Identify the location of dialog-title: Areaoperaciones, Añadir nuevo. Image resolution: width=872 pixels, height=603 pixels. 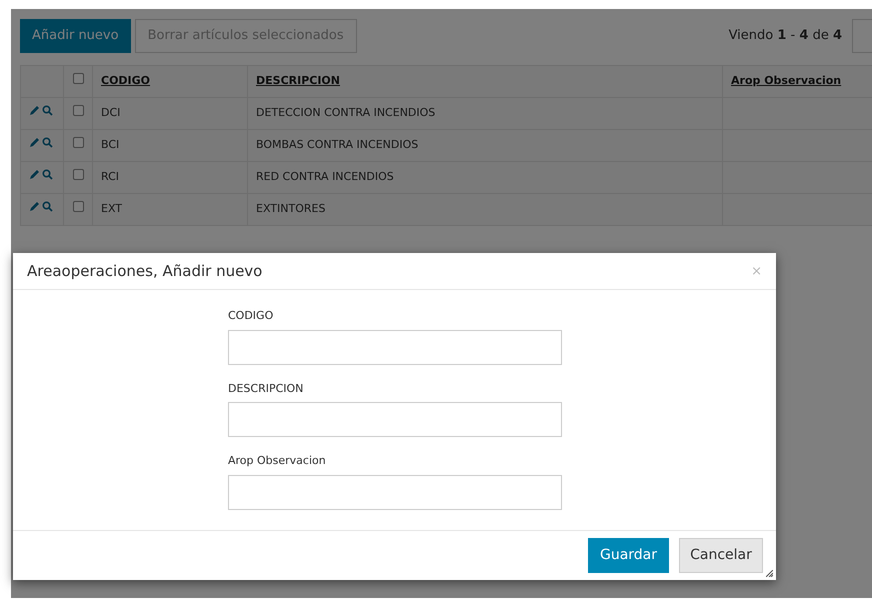
(145, 271).